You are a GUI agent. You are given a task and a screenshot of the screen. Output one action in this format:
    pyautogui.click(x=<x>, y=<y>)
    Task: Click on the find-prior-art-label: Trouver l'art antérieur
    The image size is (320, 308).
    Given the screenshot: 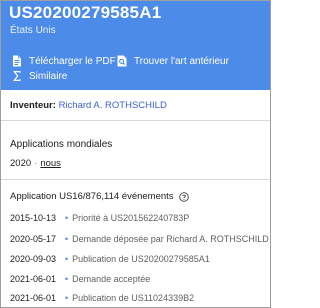 What is the action you would take?
    pyautogui.click(x=181, y=61)
    